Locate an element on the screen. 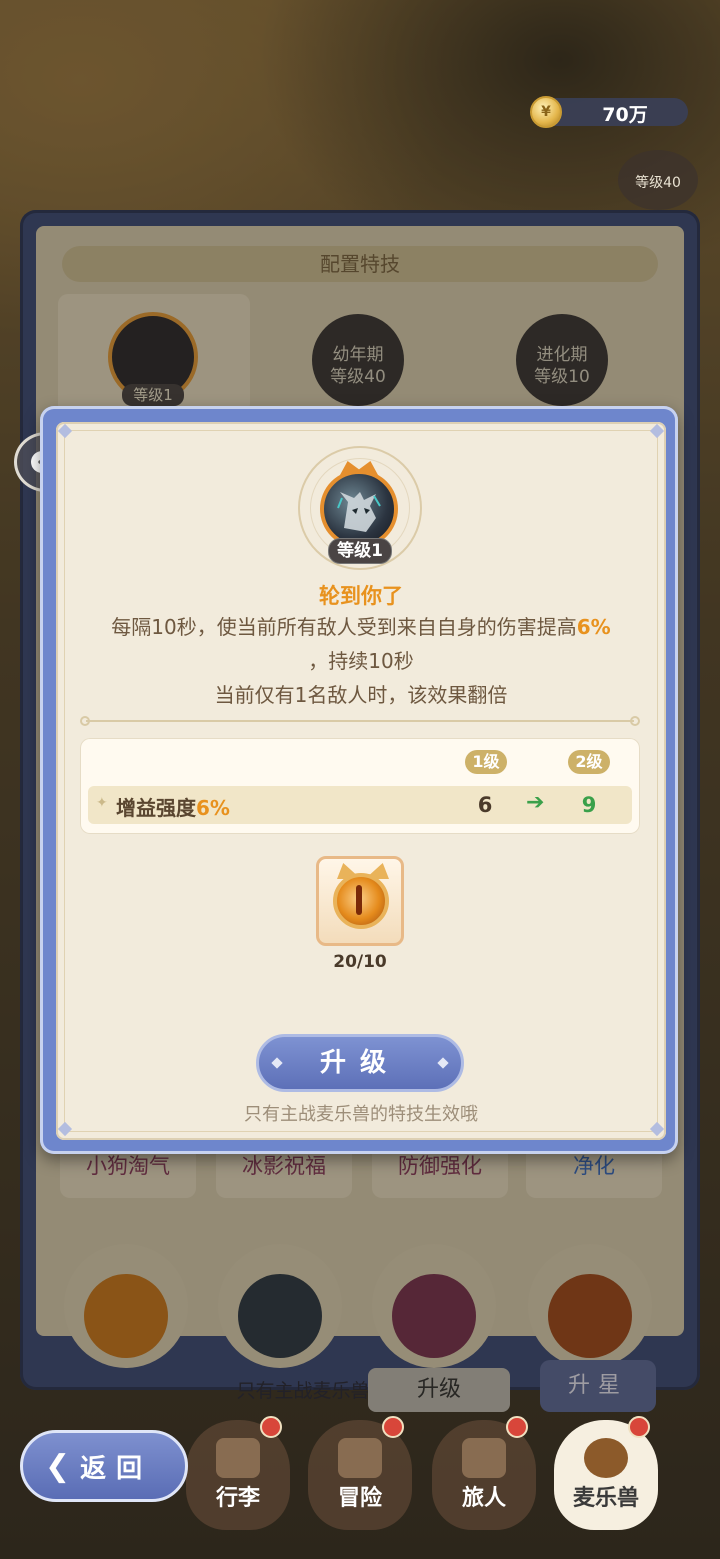  current-level-pill: 1级 is located at coordinates (486, 762).